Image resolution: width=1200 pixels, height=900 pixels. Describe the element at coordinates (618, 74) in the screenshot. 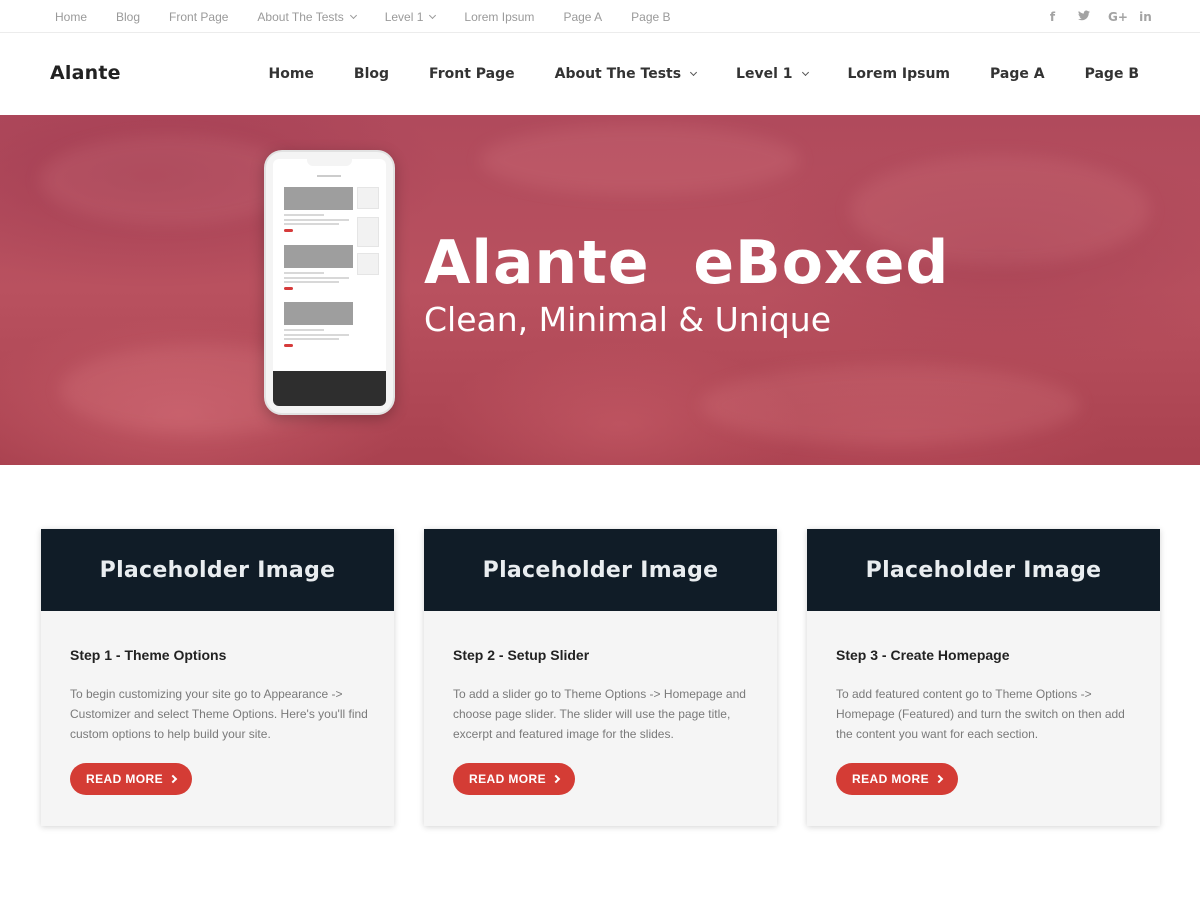

I see `nav-label: About The Tests` at that location.